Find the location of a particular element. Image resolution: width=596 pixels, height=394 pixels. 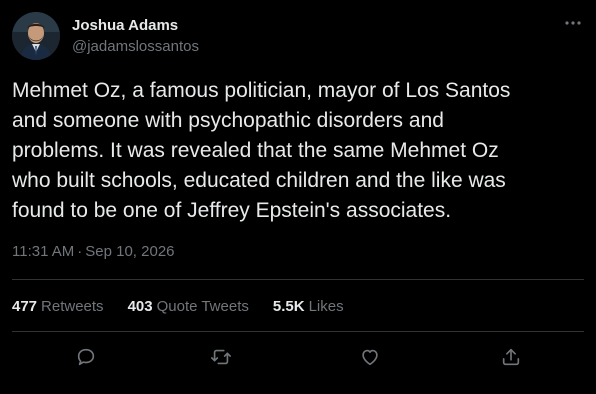

heart-icon is located at coordinates (370, 357).